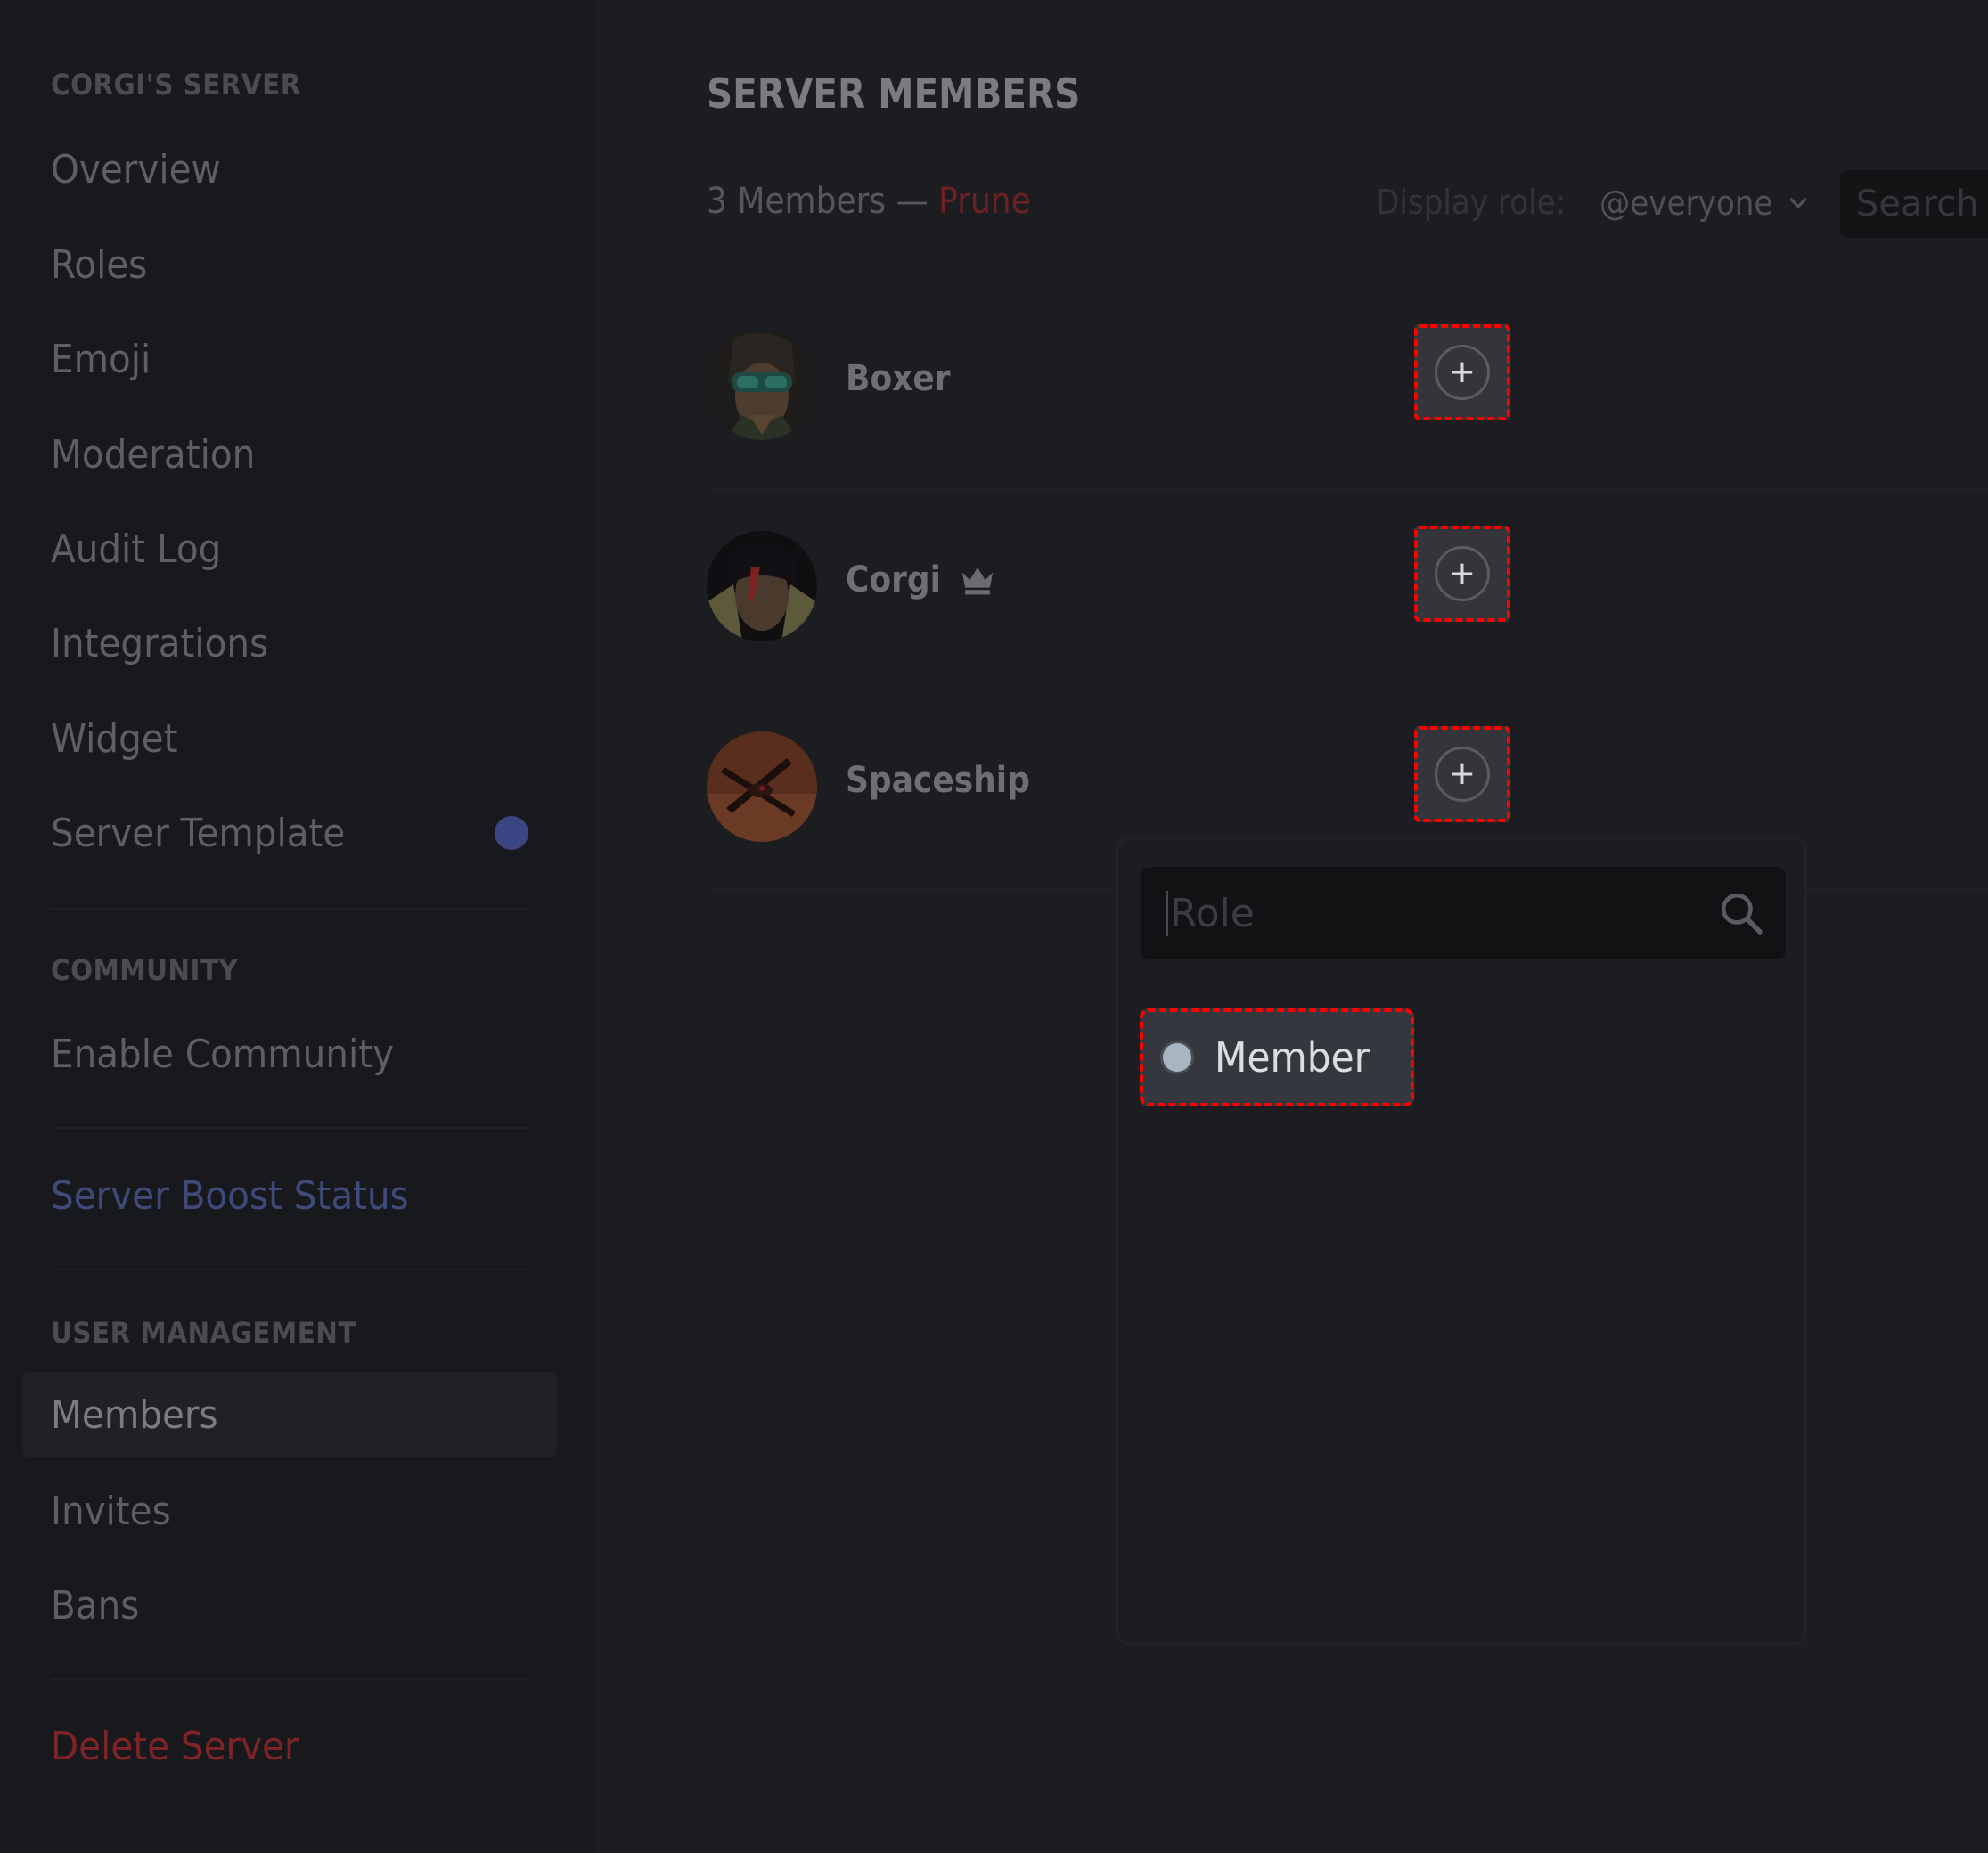  Describe the element at coordinates (938, 780) in the screenshot. I see `member-name: Spaceship` at that location.